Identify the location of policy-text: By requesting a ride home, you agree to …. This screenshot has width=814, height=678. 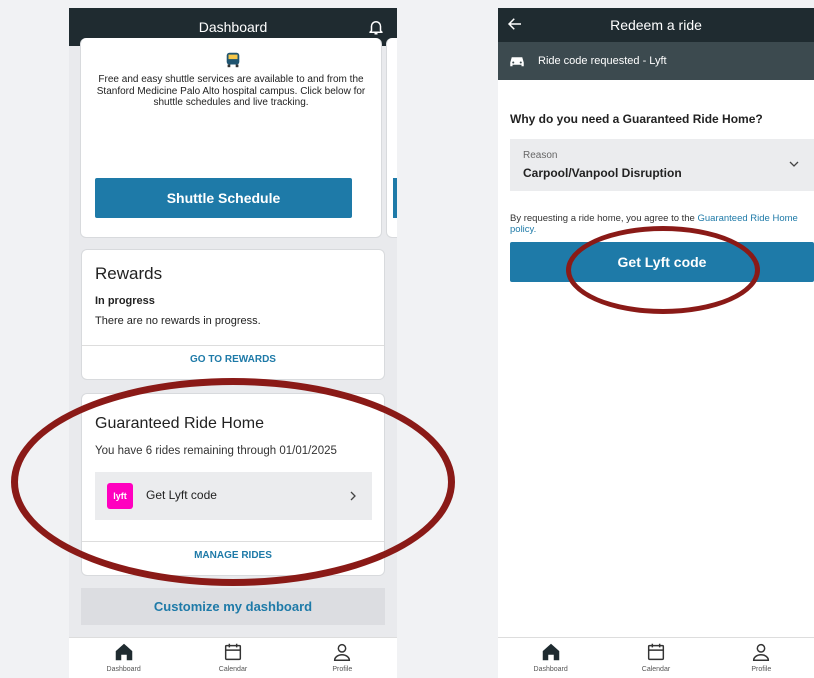
(662, 224).